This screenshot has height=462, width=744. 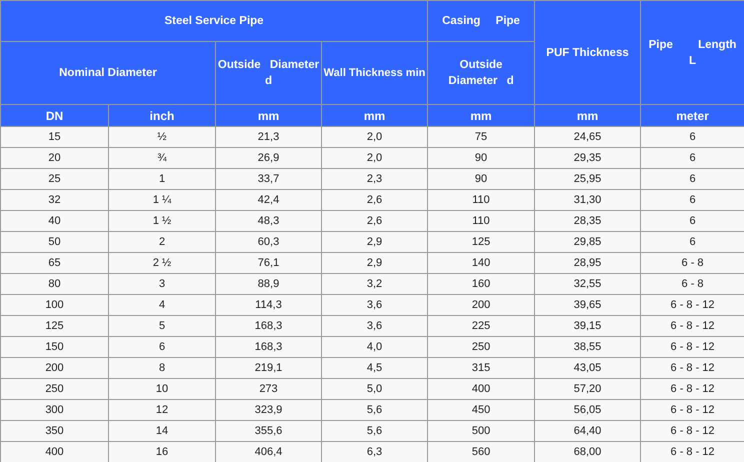 I want to click on table-cell: 80, so click(x=54, y=284).